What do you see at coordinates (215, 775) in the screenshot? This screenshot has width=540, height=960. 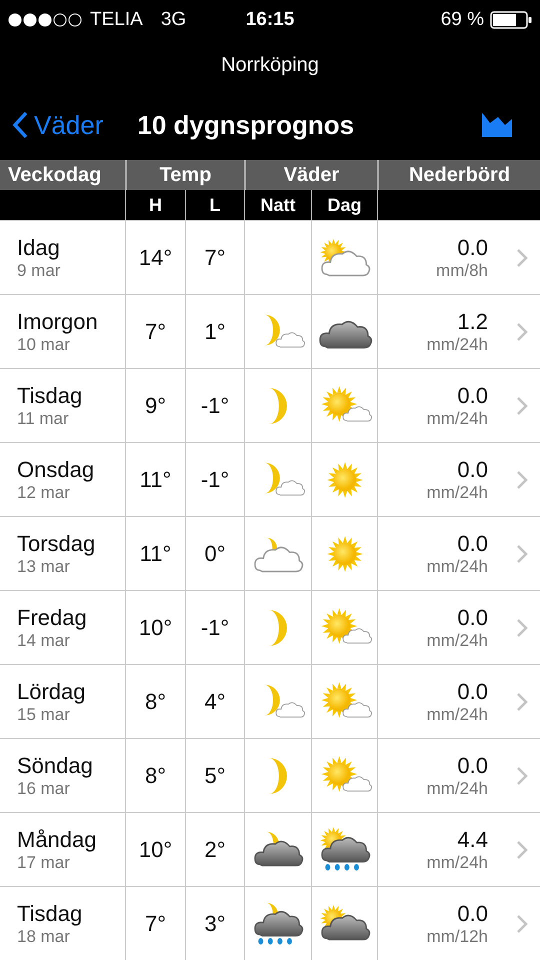 I see `low-temperature: 5°` at bounding box center [215, 775].